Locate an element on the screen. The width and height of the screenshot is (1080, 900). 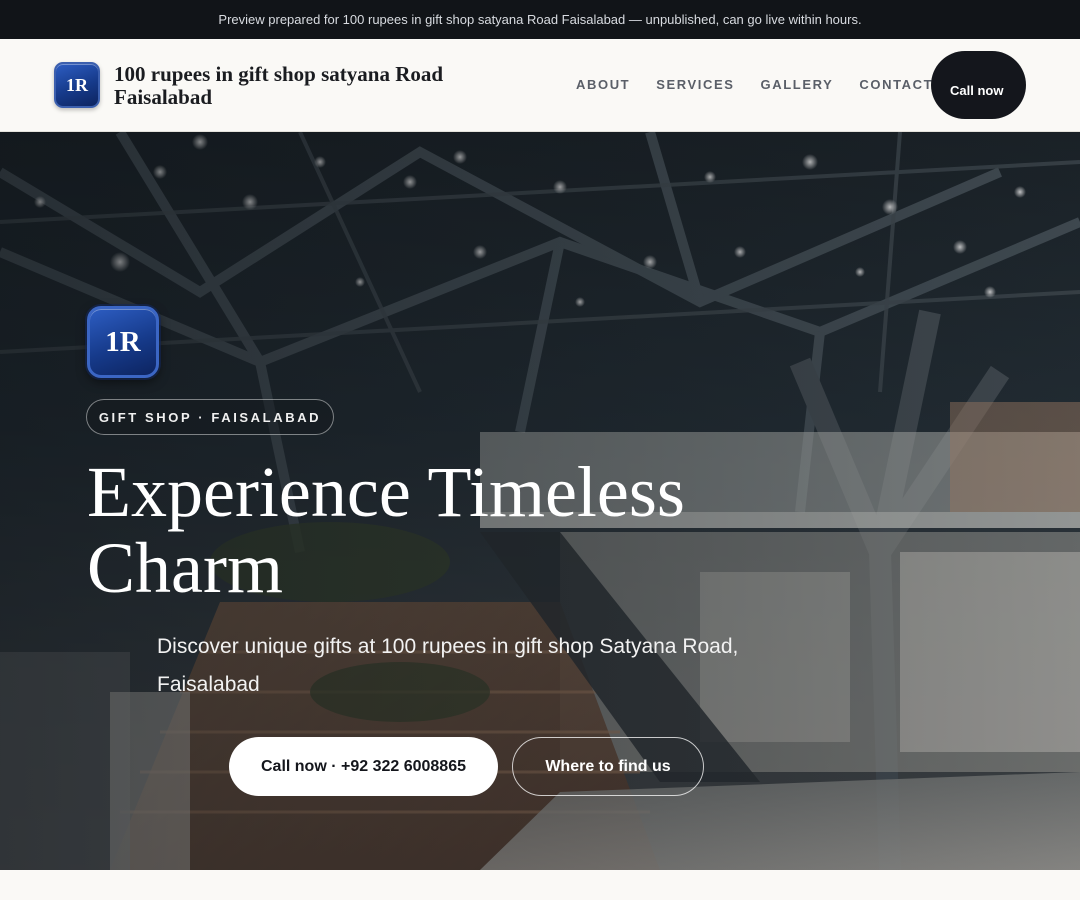
logo-text: 1R is located at coordinates (77, 84).